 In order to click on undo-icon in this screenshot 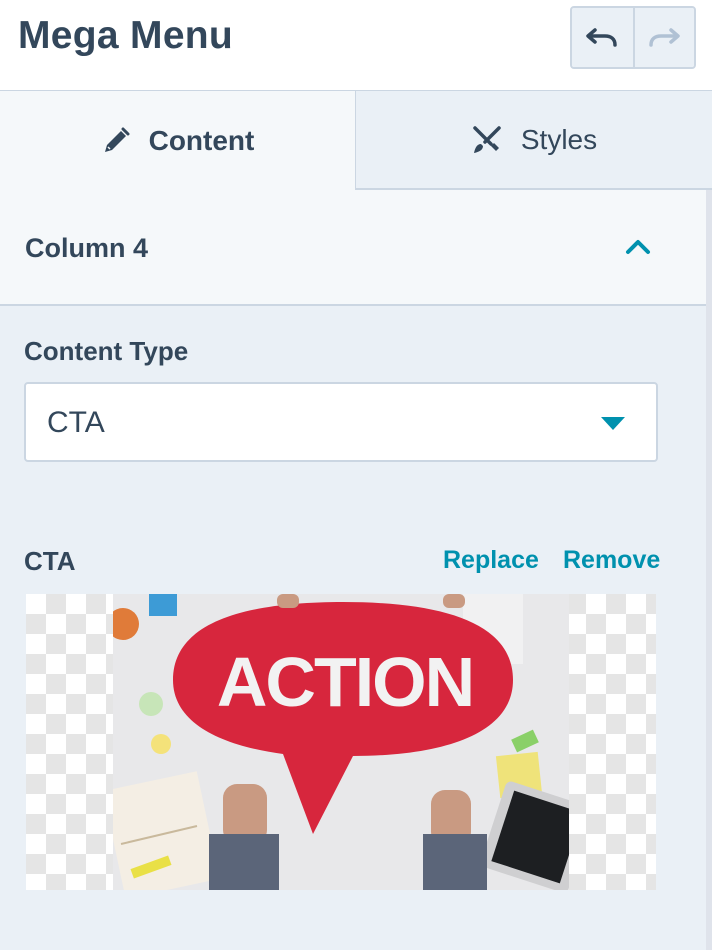, I will do `click(602, 37)`.